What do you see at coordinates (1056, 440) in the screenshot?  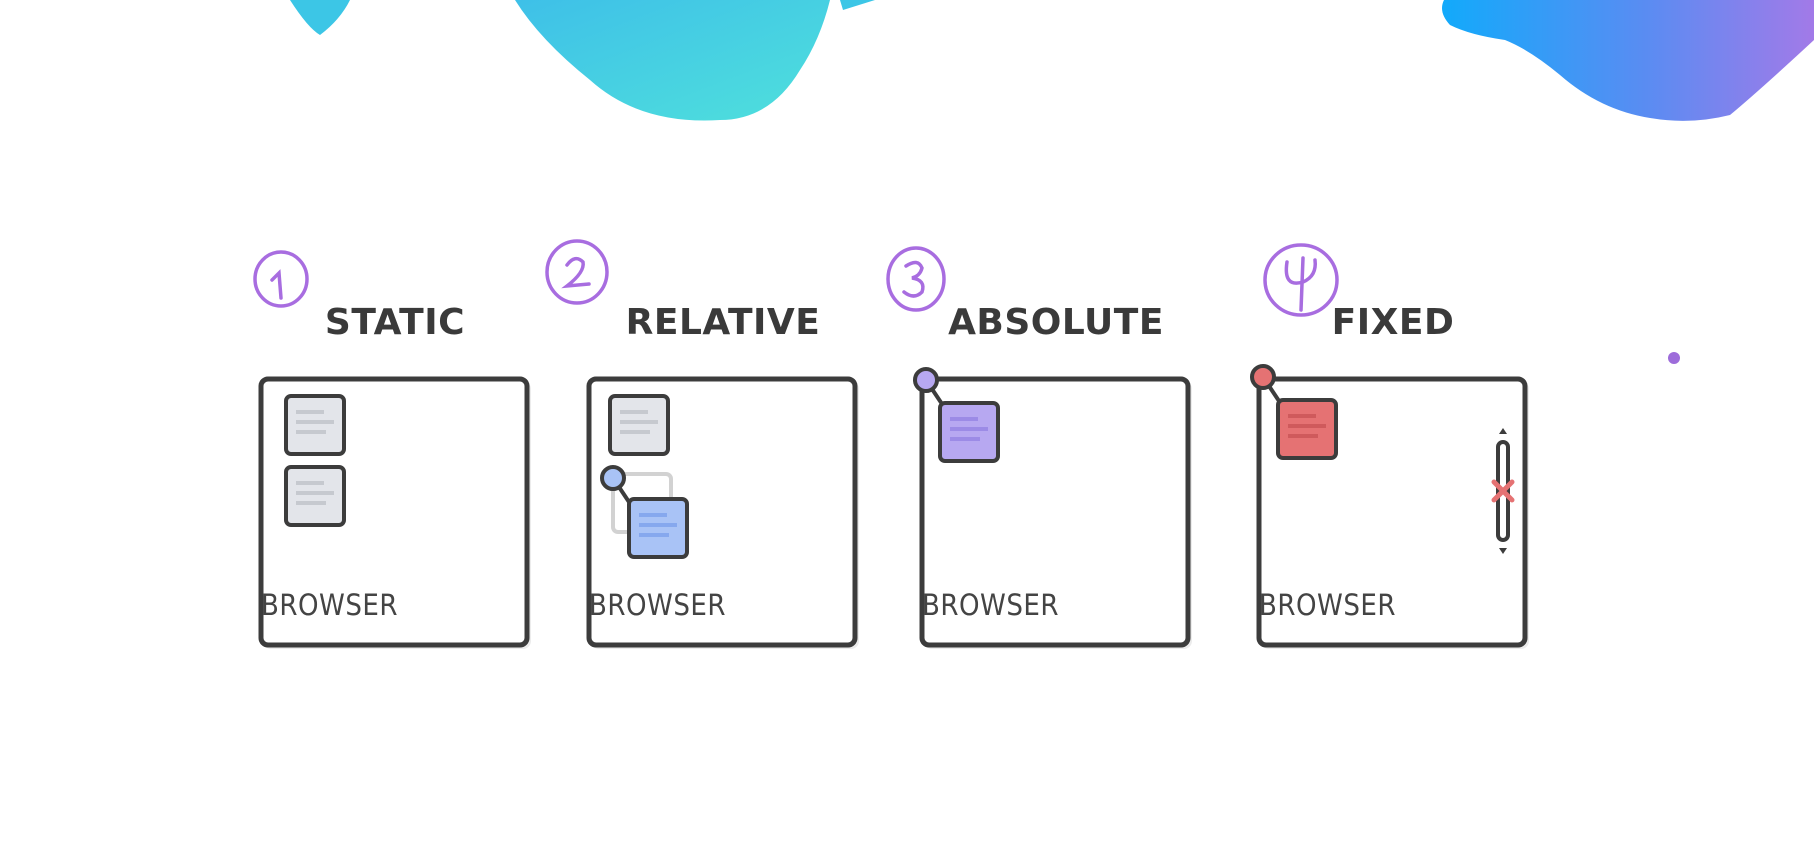 I see `panel-absolute: ABSOLUTE BROWSER` at bounding box center [1056, 440].